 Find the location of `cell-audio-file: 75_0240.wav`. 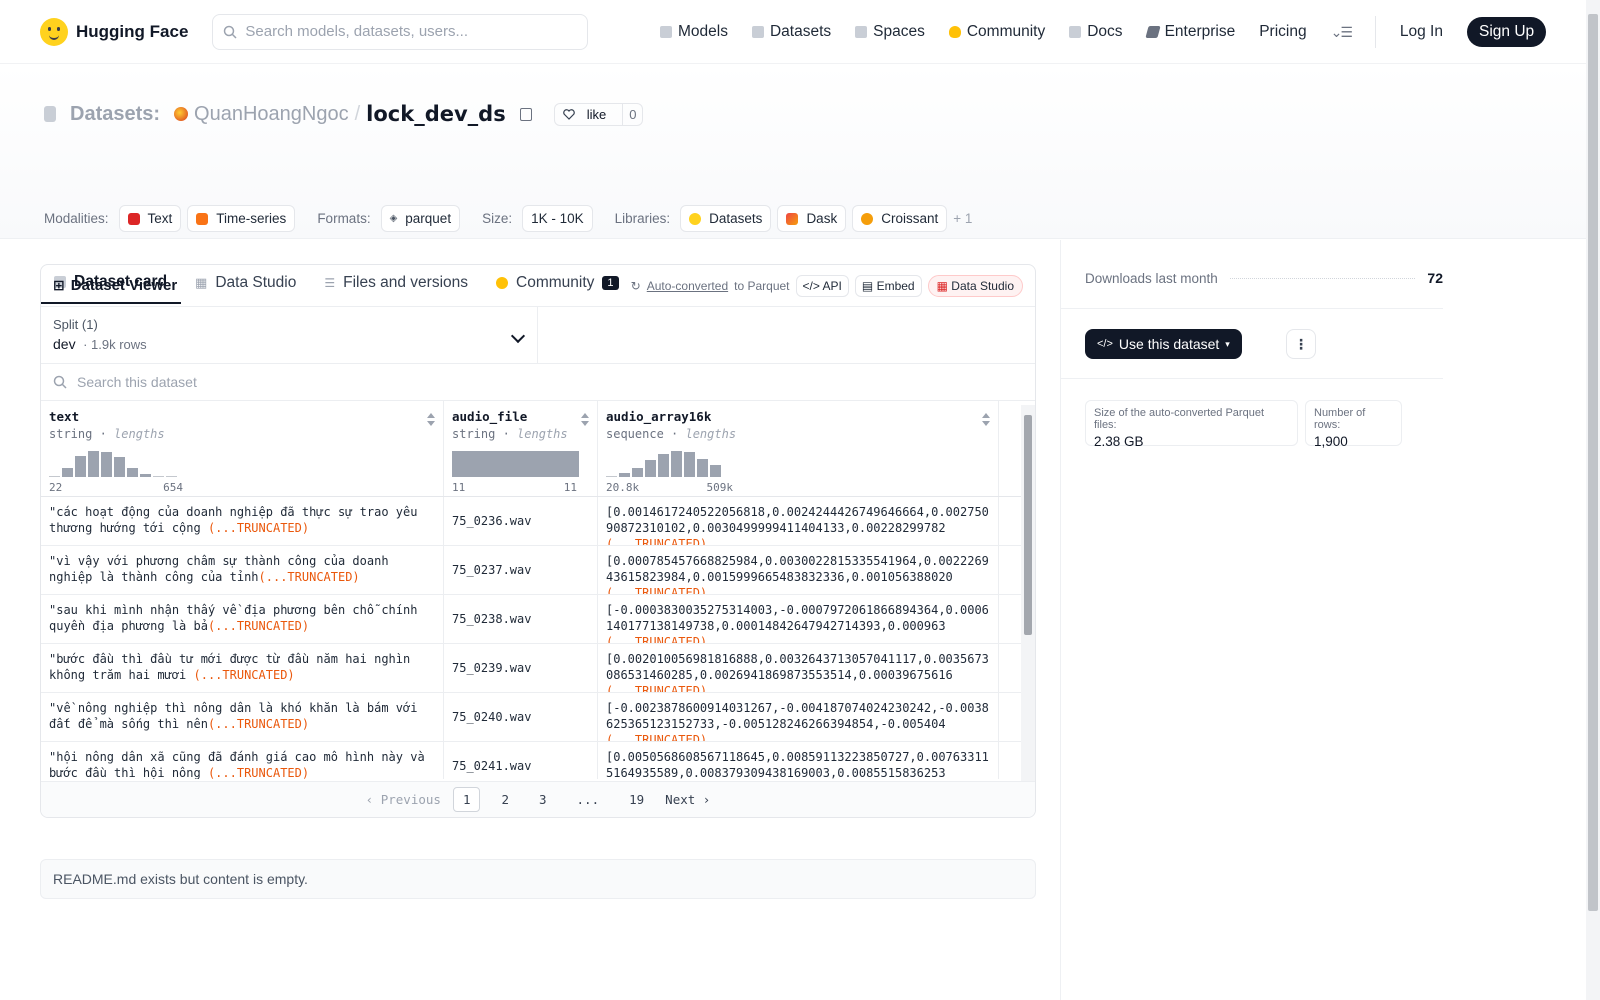

cell-audio-file: 75_0240.wav is located at coordinates (521, 717).